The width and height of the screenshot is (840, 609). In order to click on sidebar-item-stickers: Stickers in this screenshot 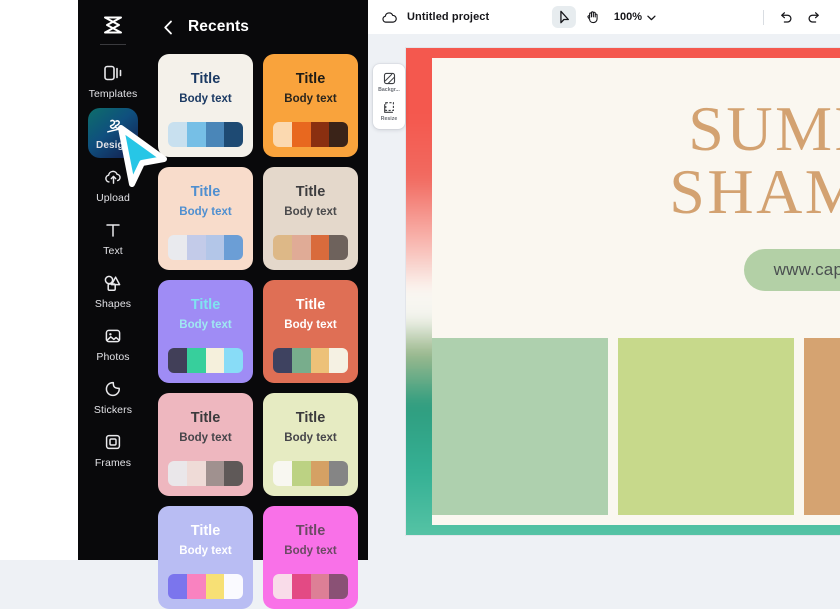, I will do `click(113, 397)`.